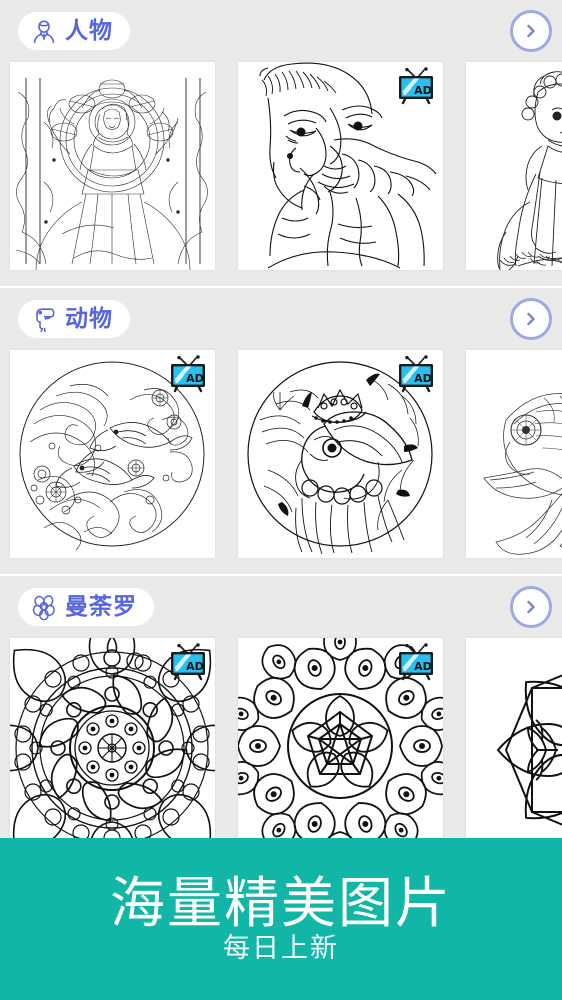 Image resolution: width=562 pixels, height=1000 pixels. I want to click on coloring-page-goddess, so click(112, 166).